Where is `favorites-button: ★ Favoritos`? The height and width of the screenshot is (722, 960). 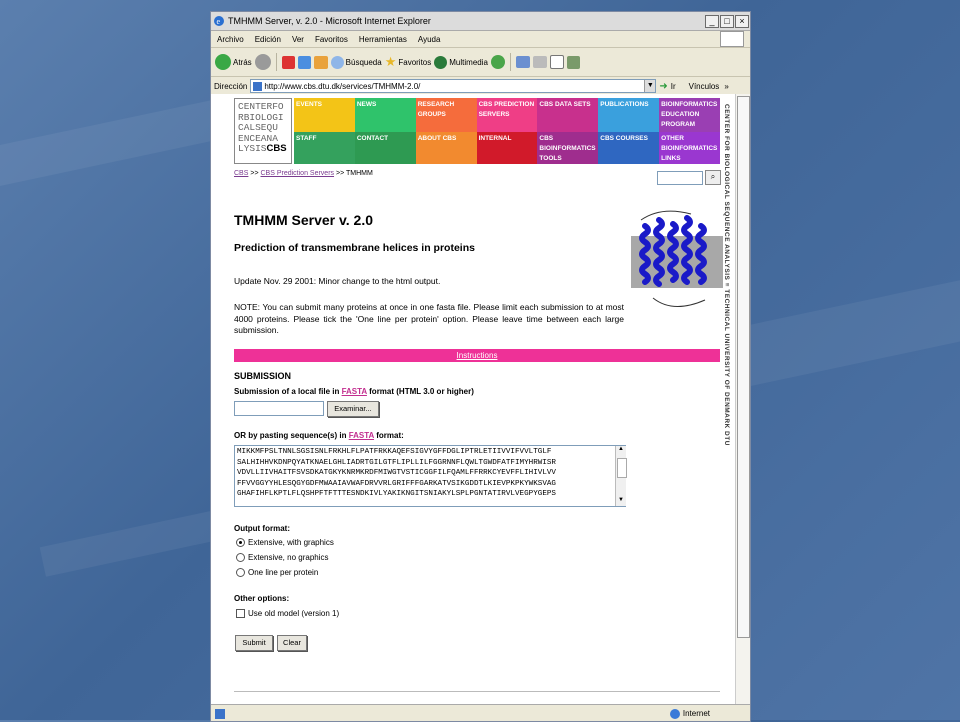
favorites-button: ★ Favoritos is located at coordinates (408, 62).